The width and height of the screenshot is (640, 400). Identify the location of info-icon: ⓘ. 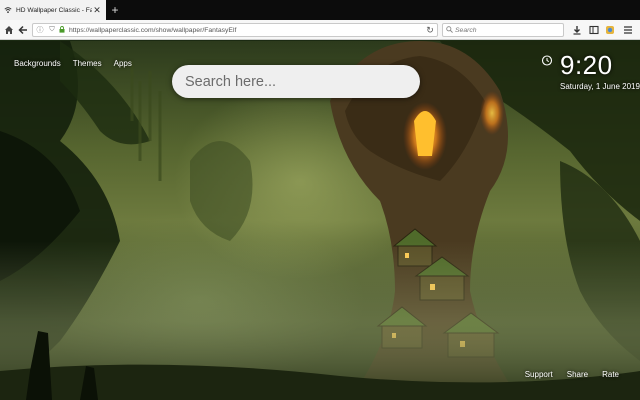
(40, 30).